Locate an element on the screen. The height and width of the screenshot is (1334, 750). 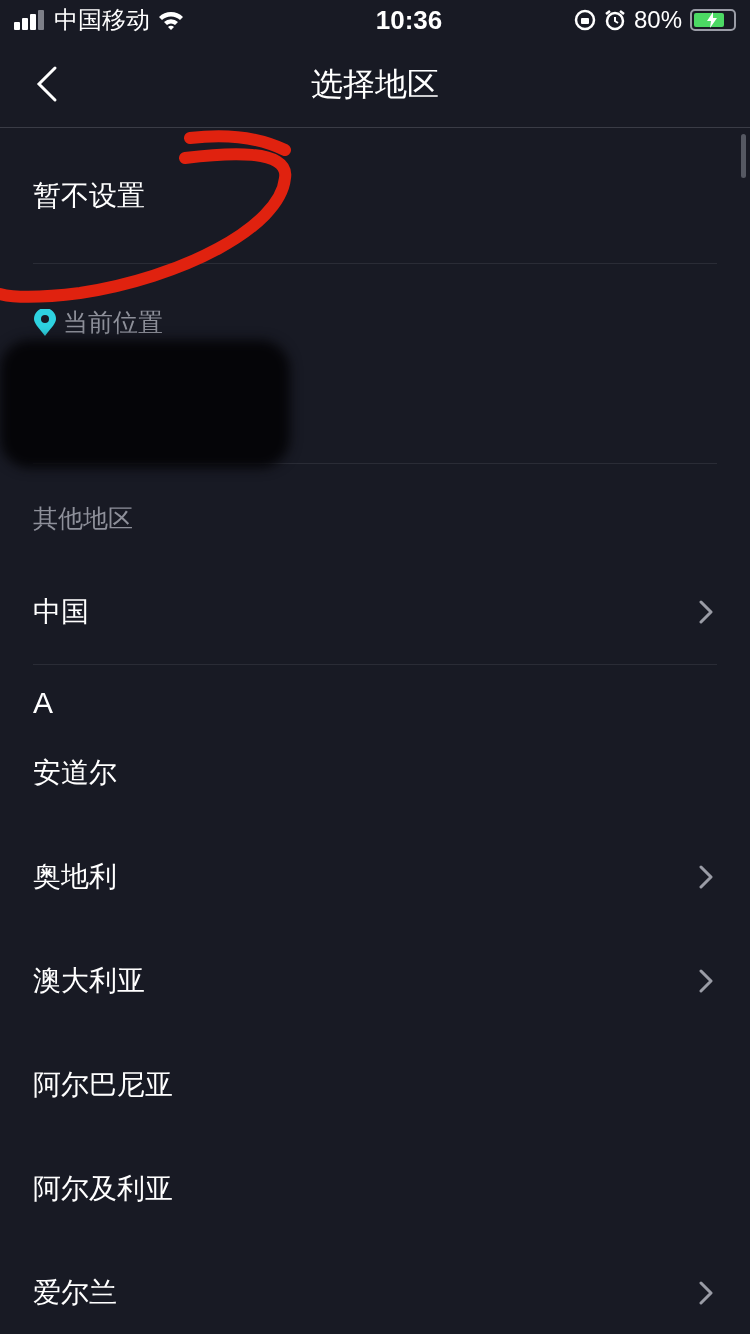
alarm-icon is located at coordinates (614, 20).